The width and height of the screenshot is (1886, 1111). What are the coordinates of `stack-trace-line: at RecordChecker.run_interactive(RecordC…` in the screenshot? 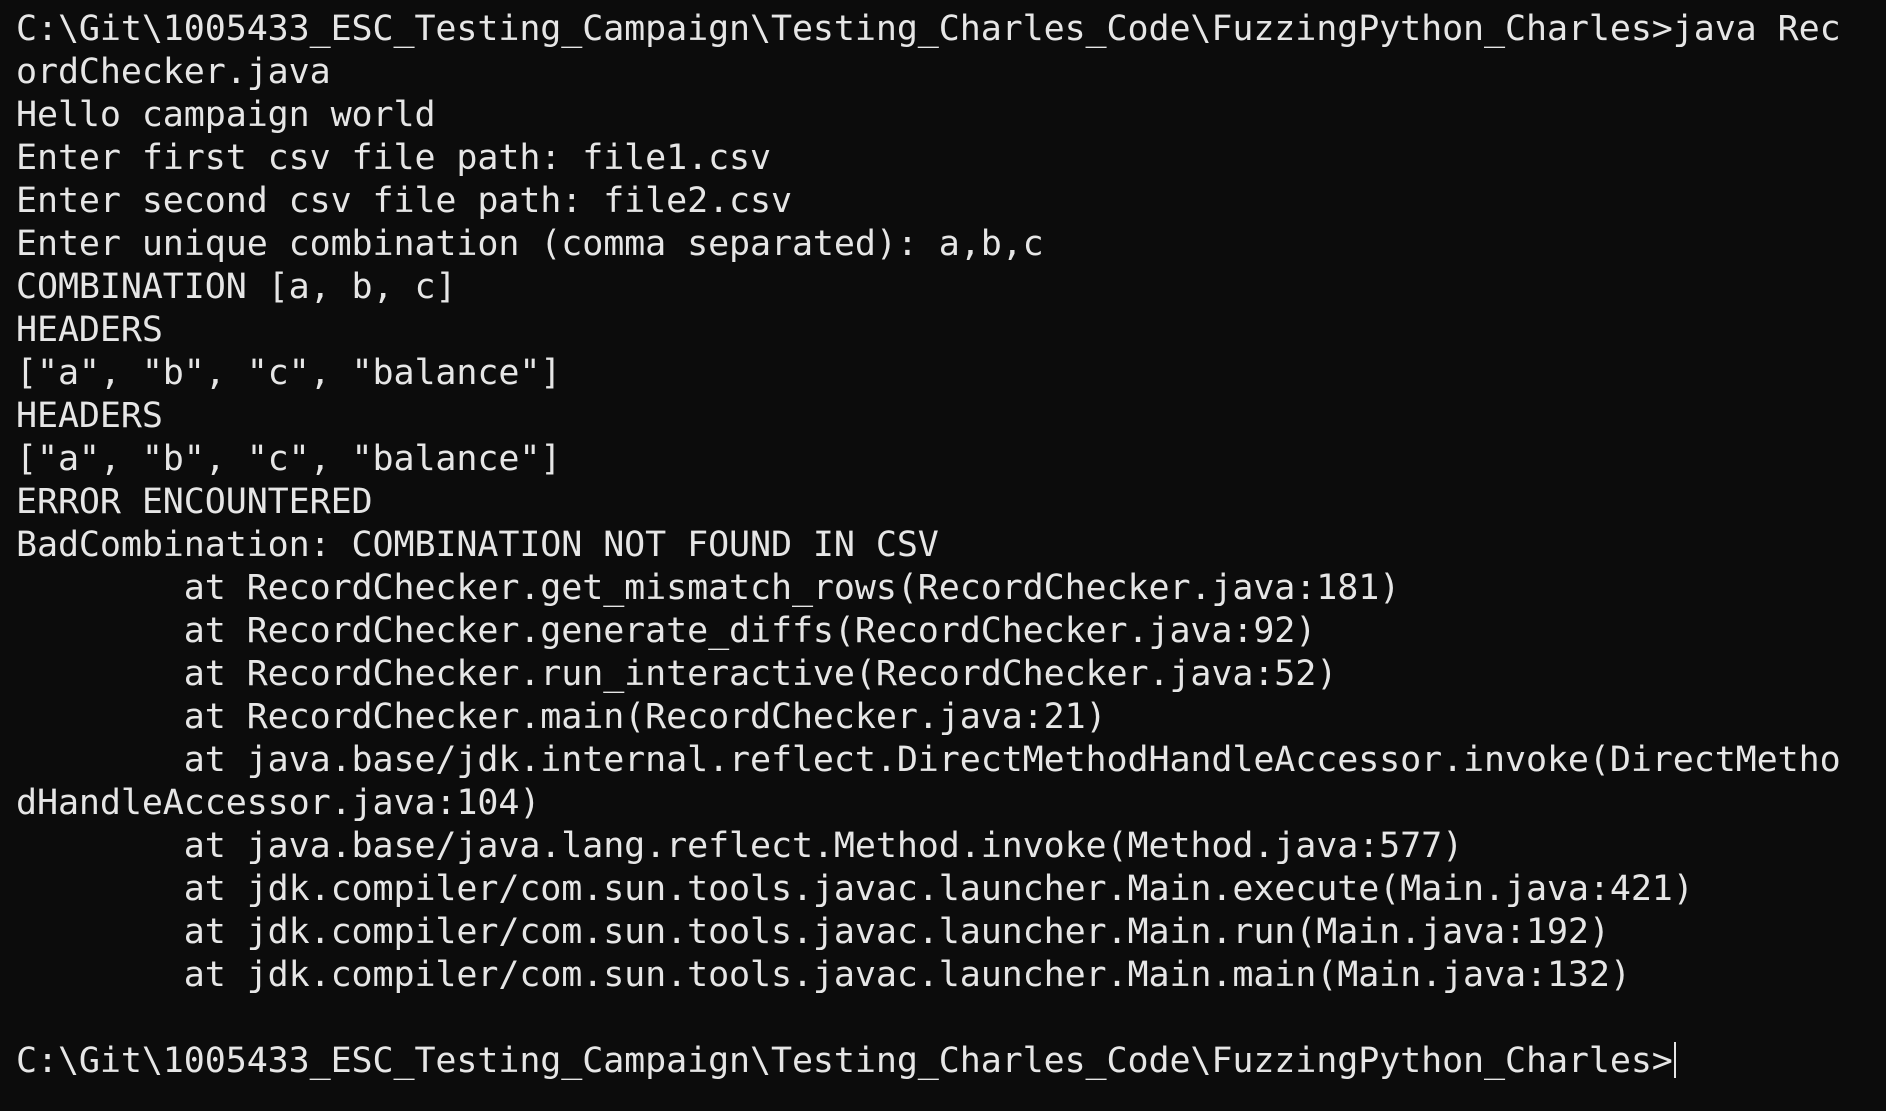 It's located at (677, 674).